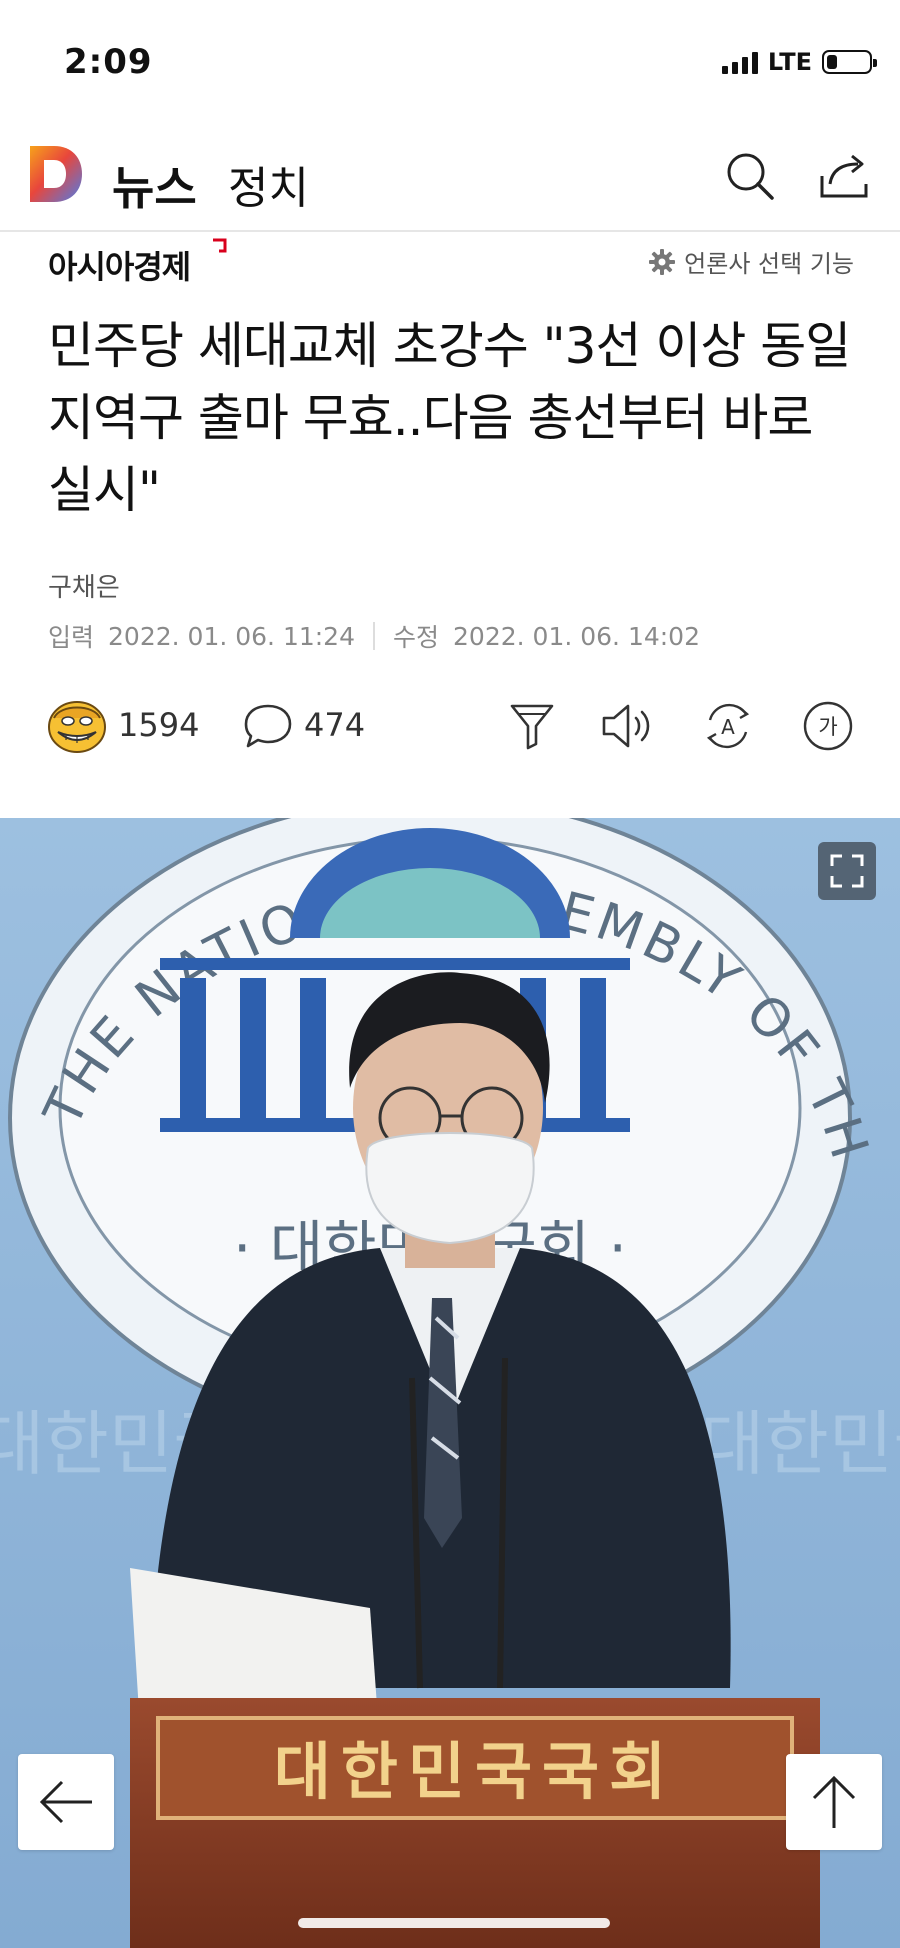 This screenshot has width=900, height=1948. What do you see at coordinates (450, 725) in the screenshot?
I see `action-row: 1594 474 A 가` at bounding box center [450, 725].